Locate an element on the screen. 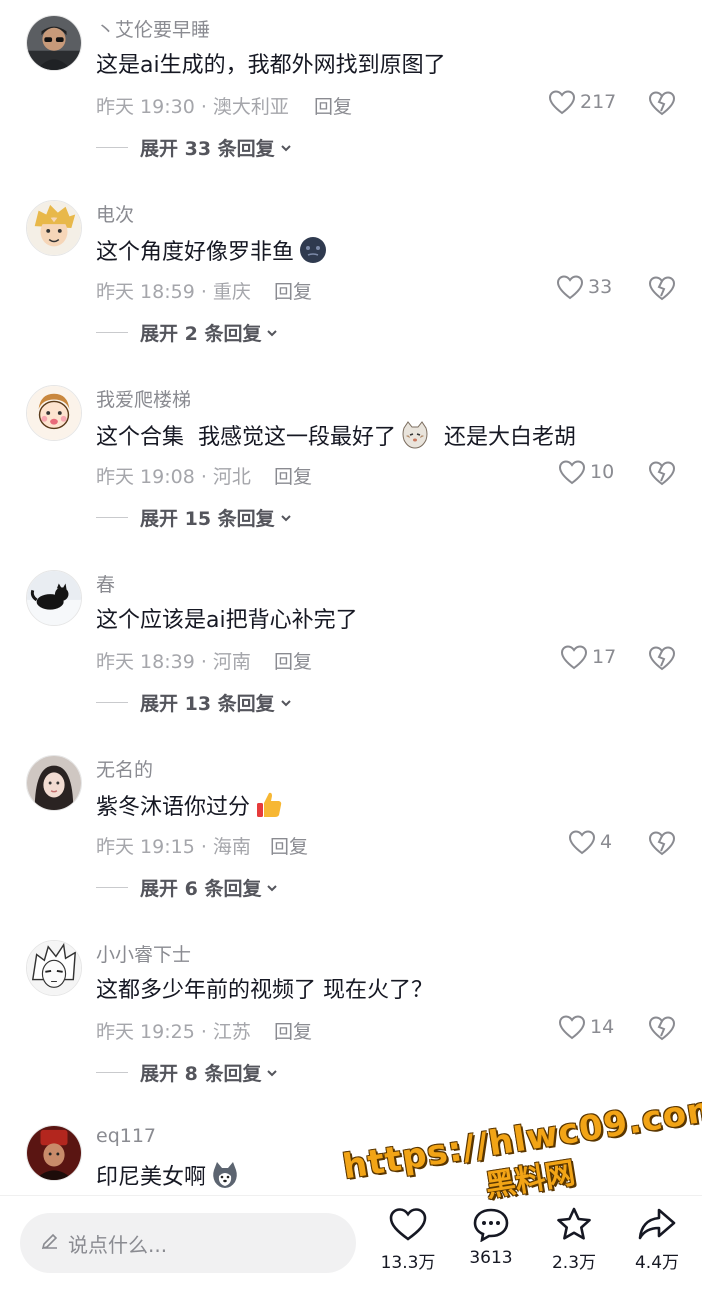 The width and height of the screenshot is (702, 1295). favorite-count: 2.3万 is located at coordinates (574, 1263).